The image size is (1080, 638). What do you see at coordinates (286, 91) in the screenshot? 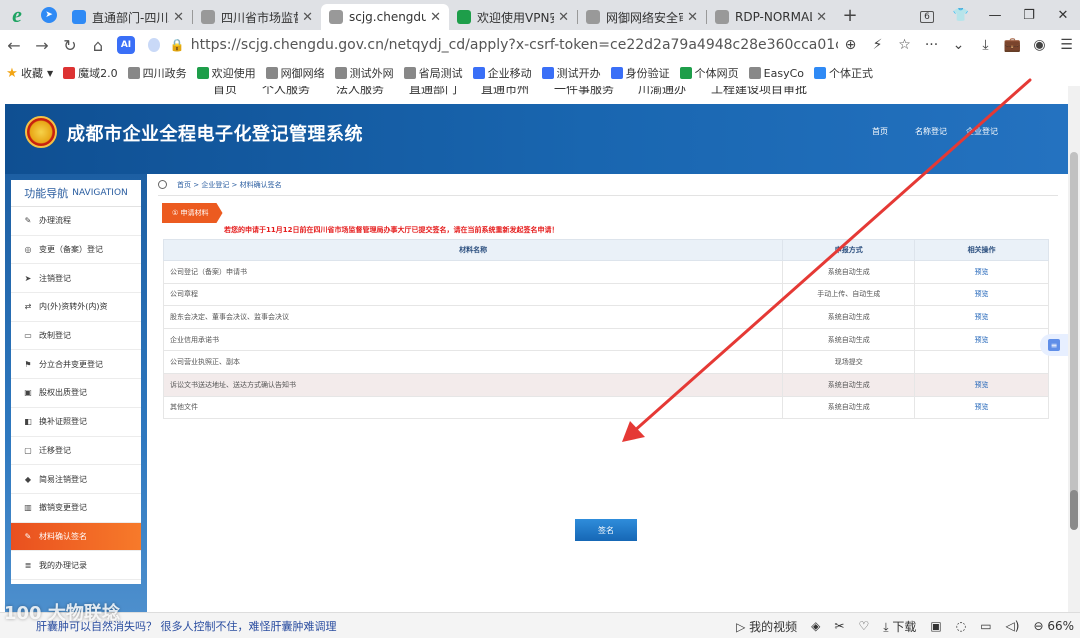
I see `top-nav-item: 个人服务` at bounding box center [286, 91].